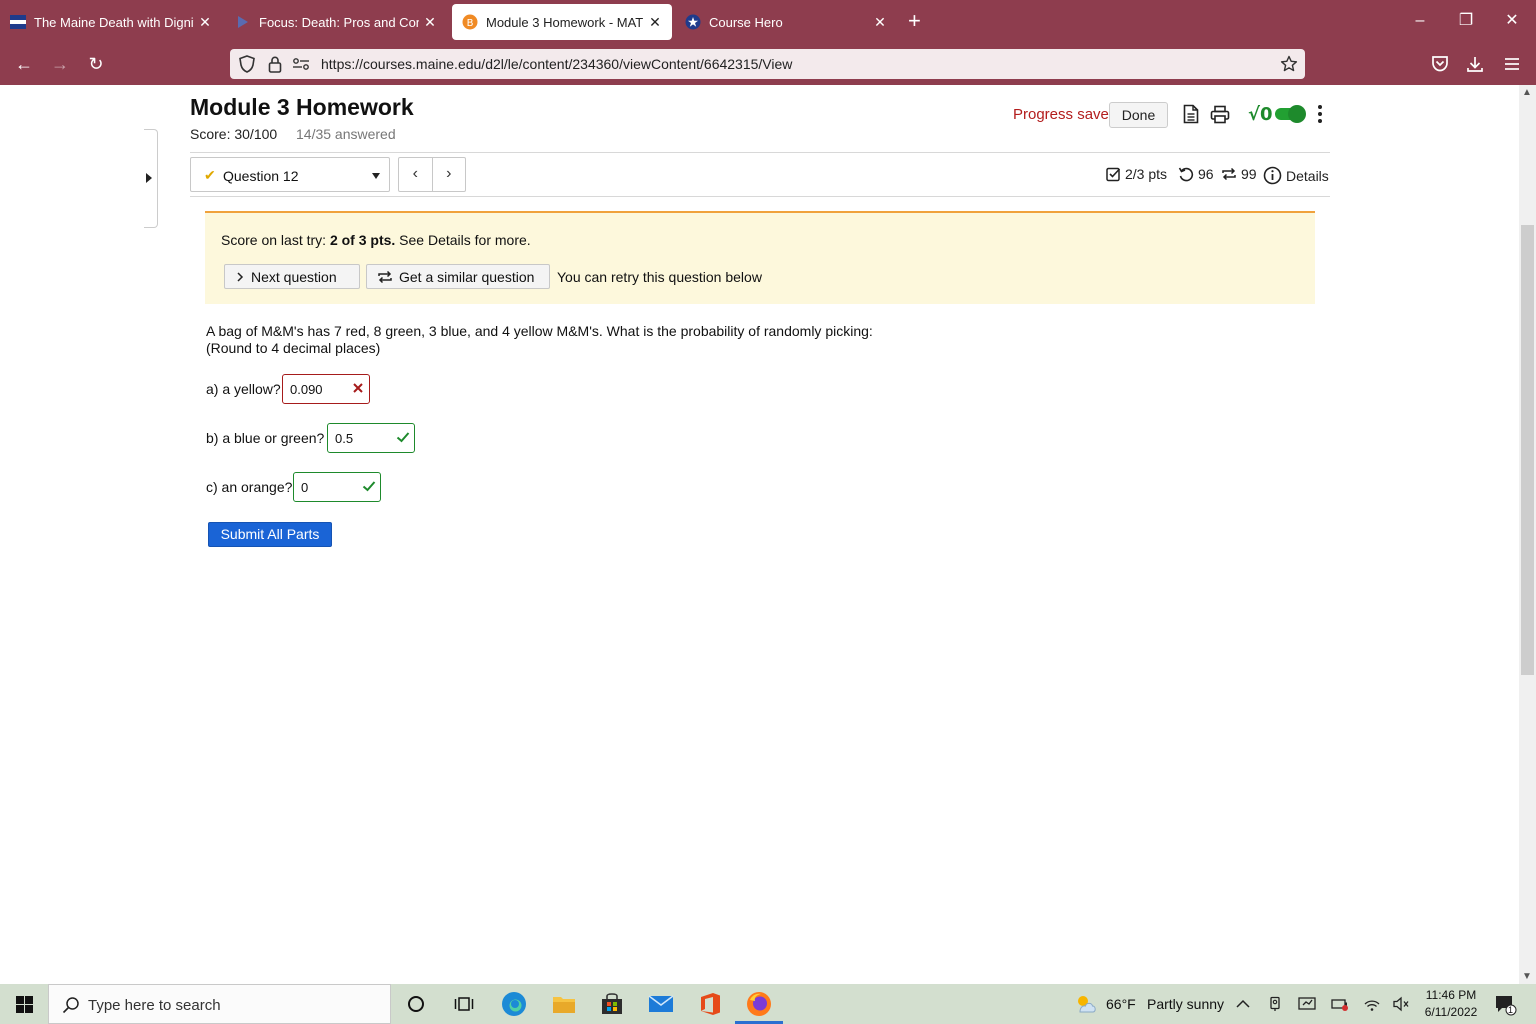 The image size is (1536, 1024). I want to click on sidebar-toggle, so click(151, 178).